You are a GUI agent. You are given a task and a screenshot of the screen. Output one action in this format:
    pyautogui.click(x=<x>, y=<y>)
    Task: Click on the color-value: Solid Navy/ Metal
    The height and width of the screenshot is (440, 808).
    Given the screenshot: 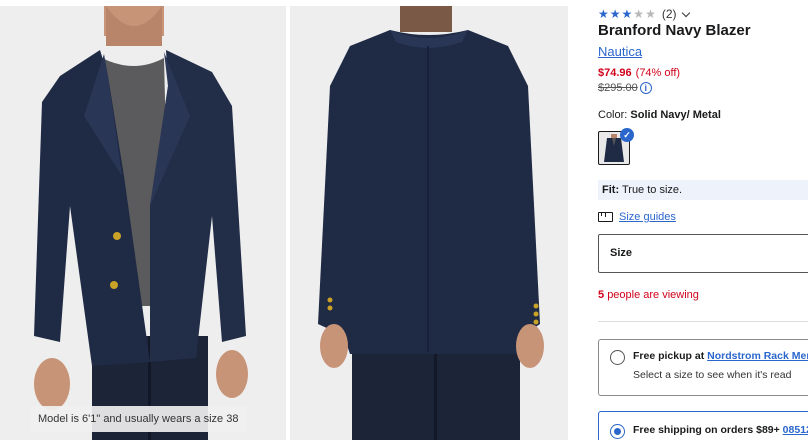 What is the action you would take?
    pyautogui.click(x=675, y=115)
    